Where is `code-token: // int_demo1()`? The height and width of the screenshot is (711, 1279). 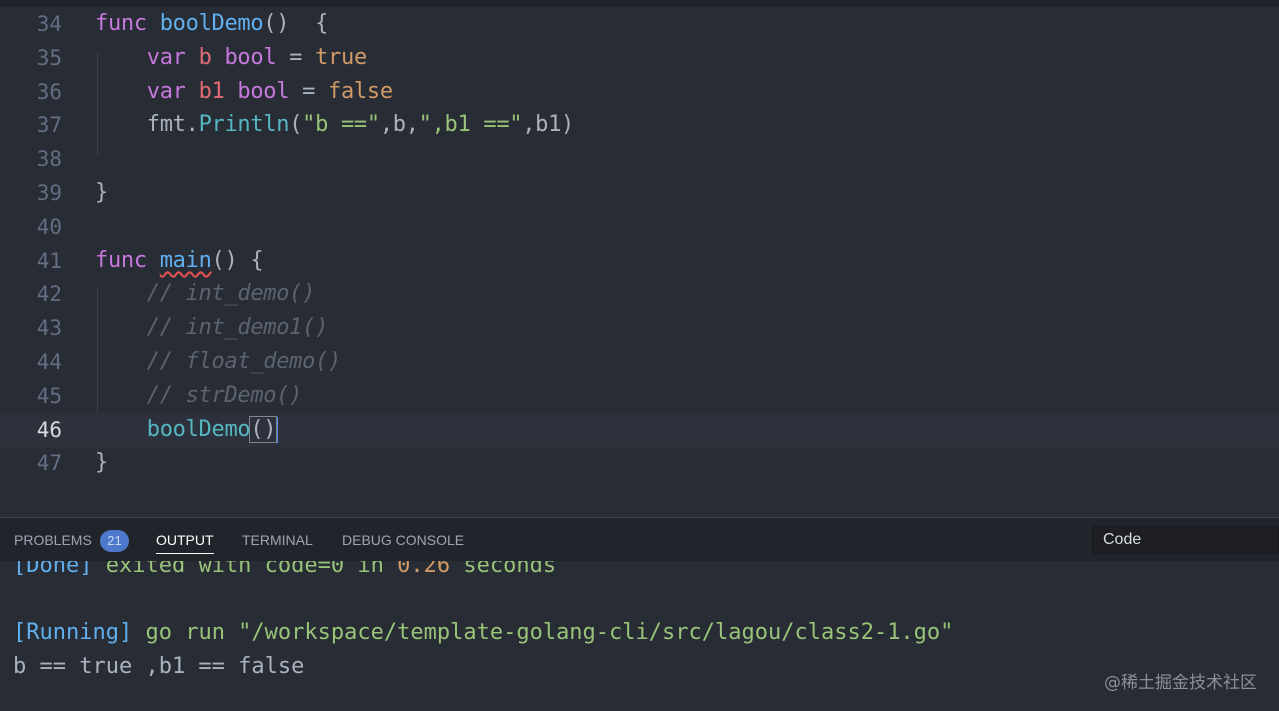 code-token: // int_demo1() is located at coordinates (212, 328).